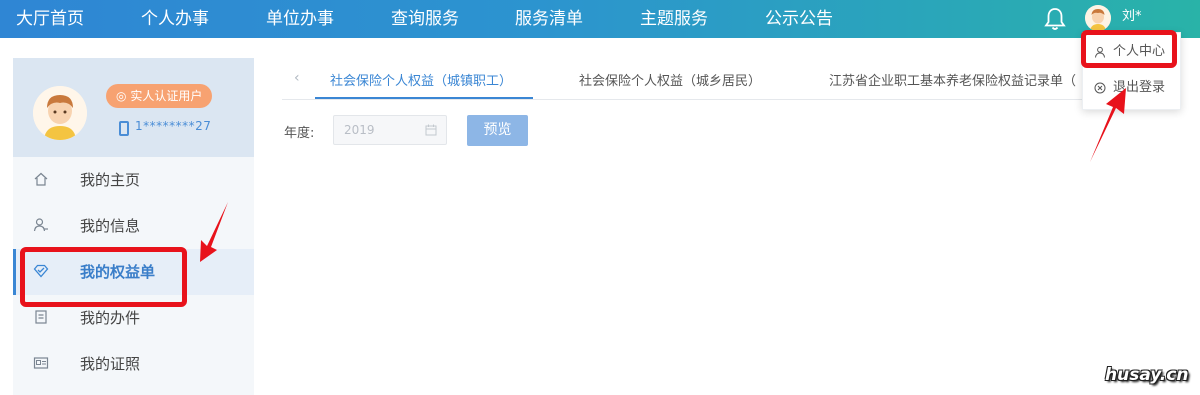 The height and width of the screenshot is (395, 1200). Describe the element at coordinates (431, 130) in the screenshot. I see `calendar-icon` at that location.